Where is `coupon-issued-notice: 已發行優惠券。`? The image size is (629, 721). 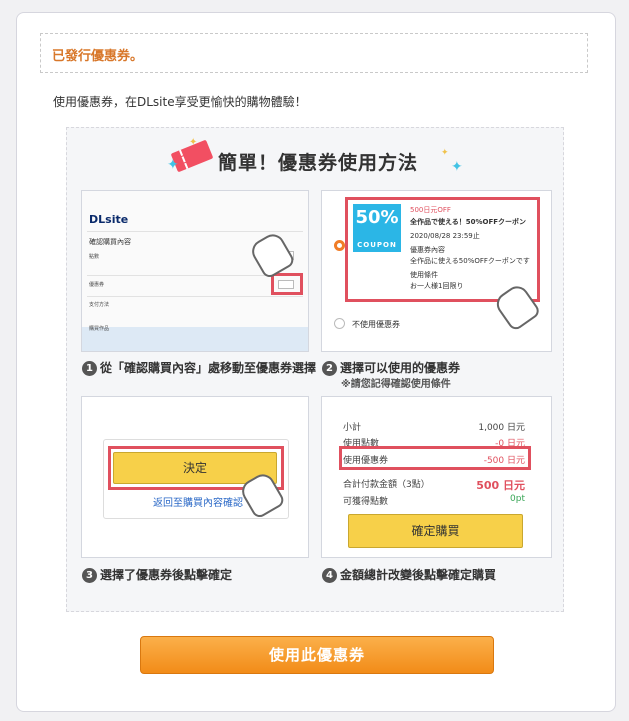 coupon-issued-notice: 已發行優惠券。 is located at coordinates (314, 53).